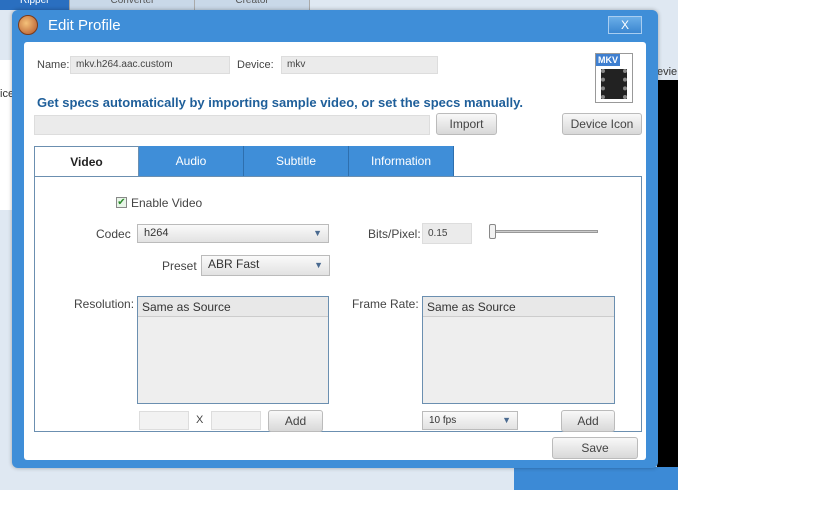 The height and width of the screenshot is (519, 830). What do you see at coordinates (470, 420) in the screenshot?
I see `fps-select: 10 fps ▼` at bounding box center [470, 420].